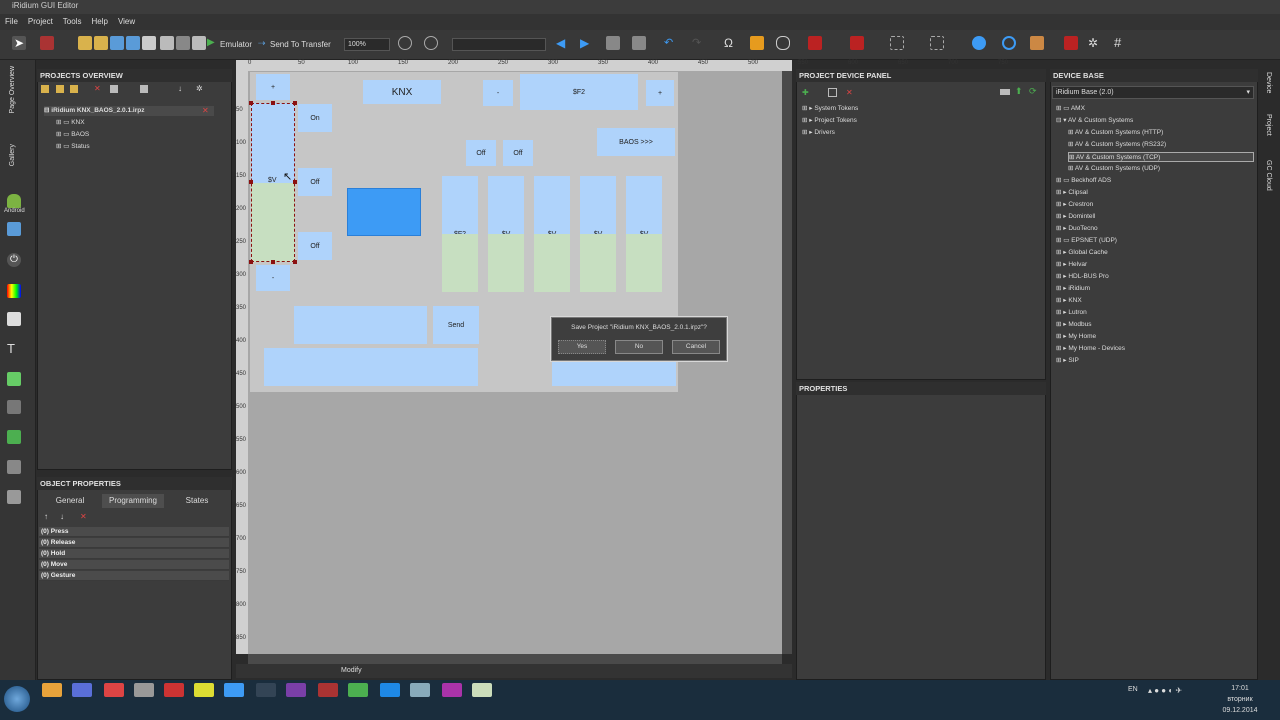  What do you see at coordinates (14, 349) in the screenshot?
I see `text-tool-icon: T` at bounding box center [14, 349].